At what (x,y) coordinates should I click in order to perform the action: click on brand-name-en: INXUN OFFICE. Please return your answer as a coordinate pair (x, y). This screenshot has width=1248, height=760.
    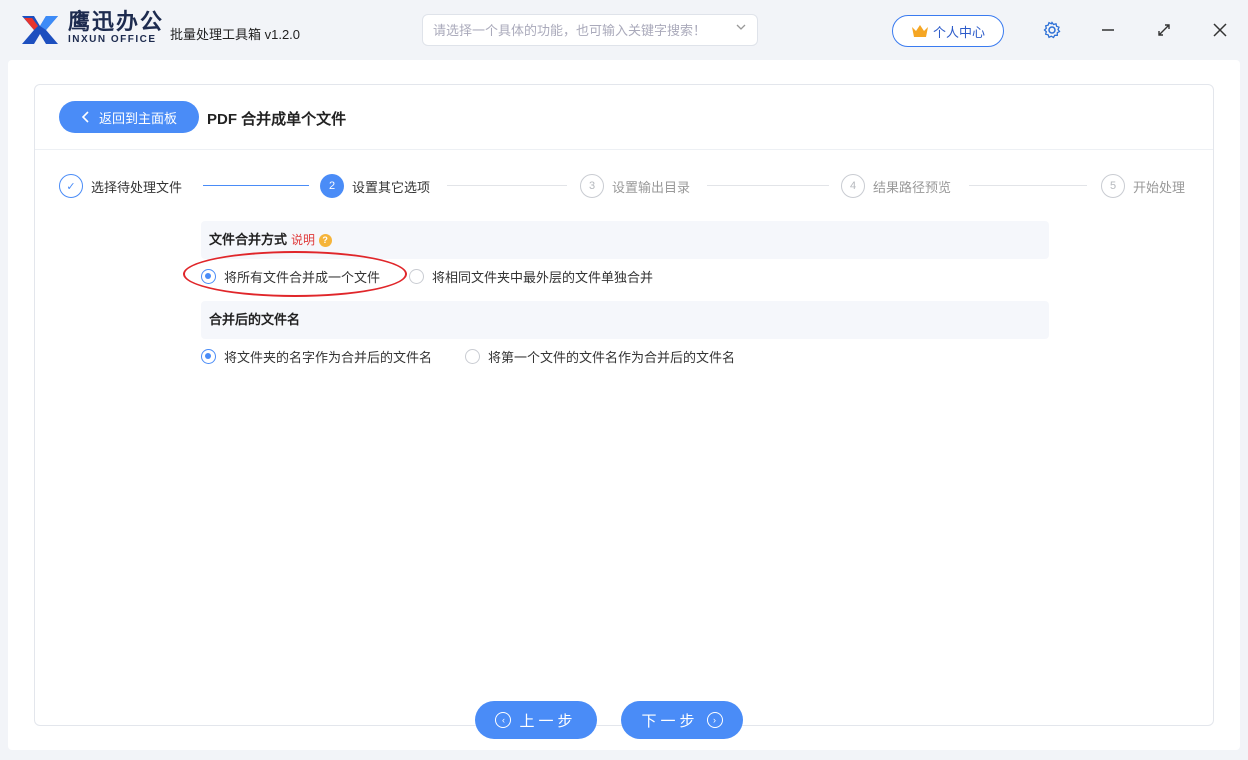
    Looking at the image, I should click on (112, 39).